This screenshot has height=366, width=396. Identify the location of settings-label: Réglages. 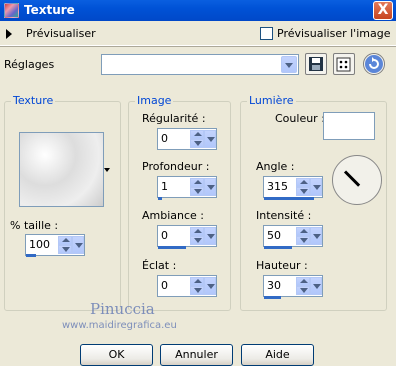
(29, 64).